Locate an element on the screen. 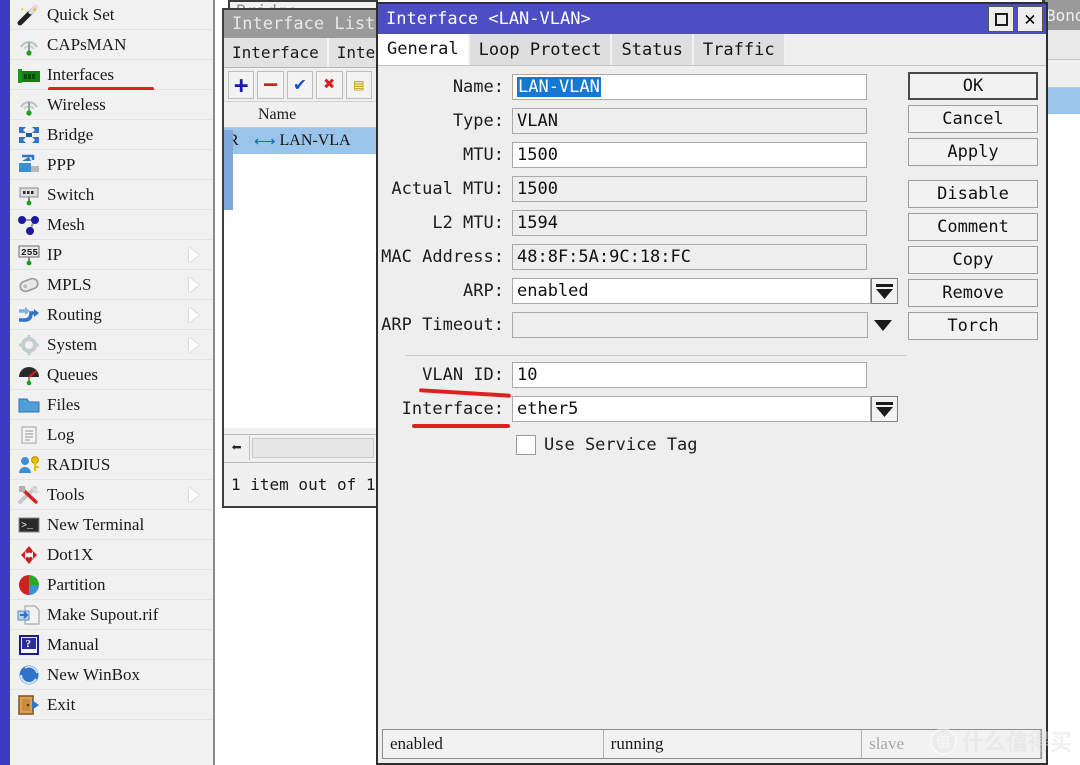 This screenshot has width=1080, height=765. sidebar-item-mpls: MPLS is located at coordinates (111, 285).